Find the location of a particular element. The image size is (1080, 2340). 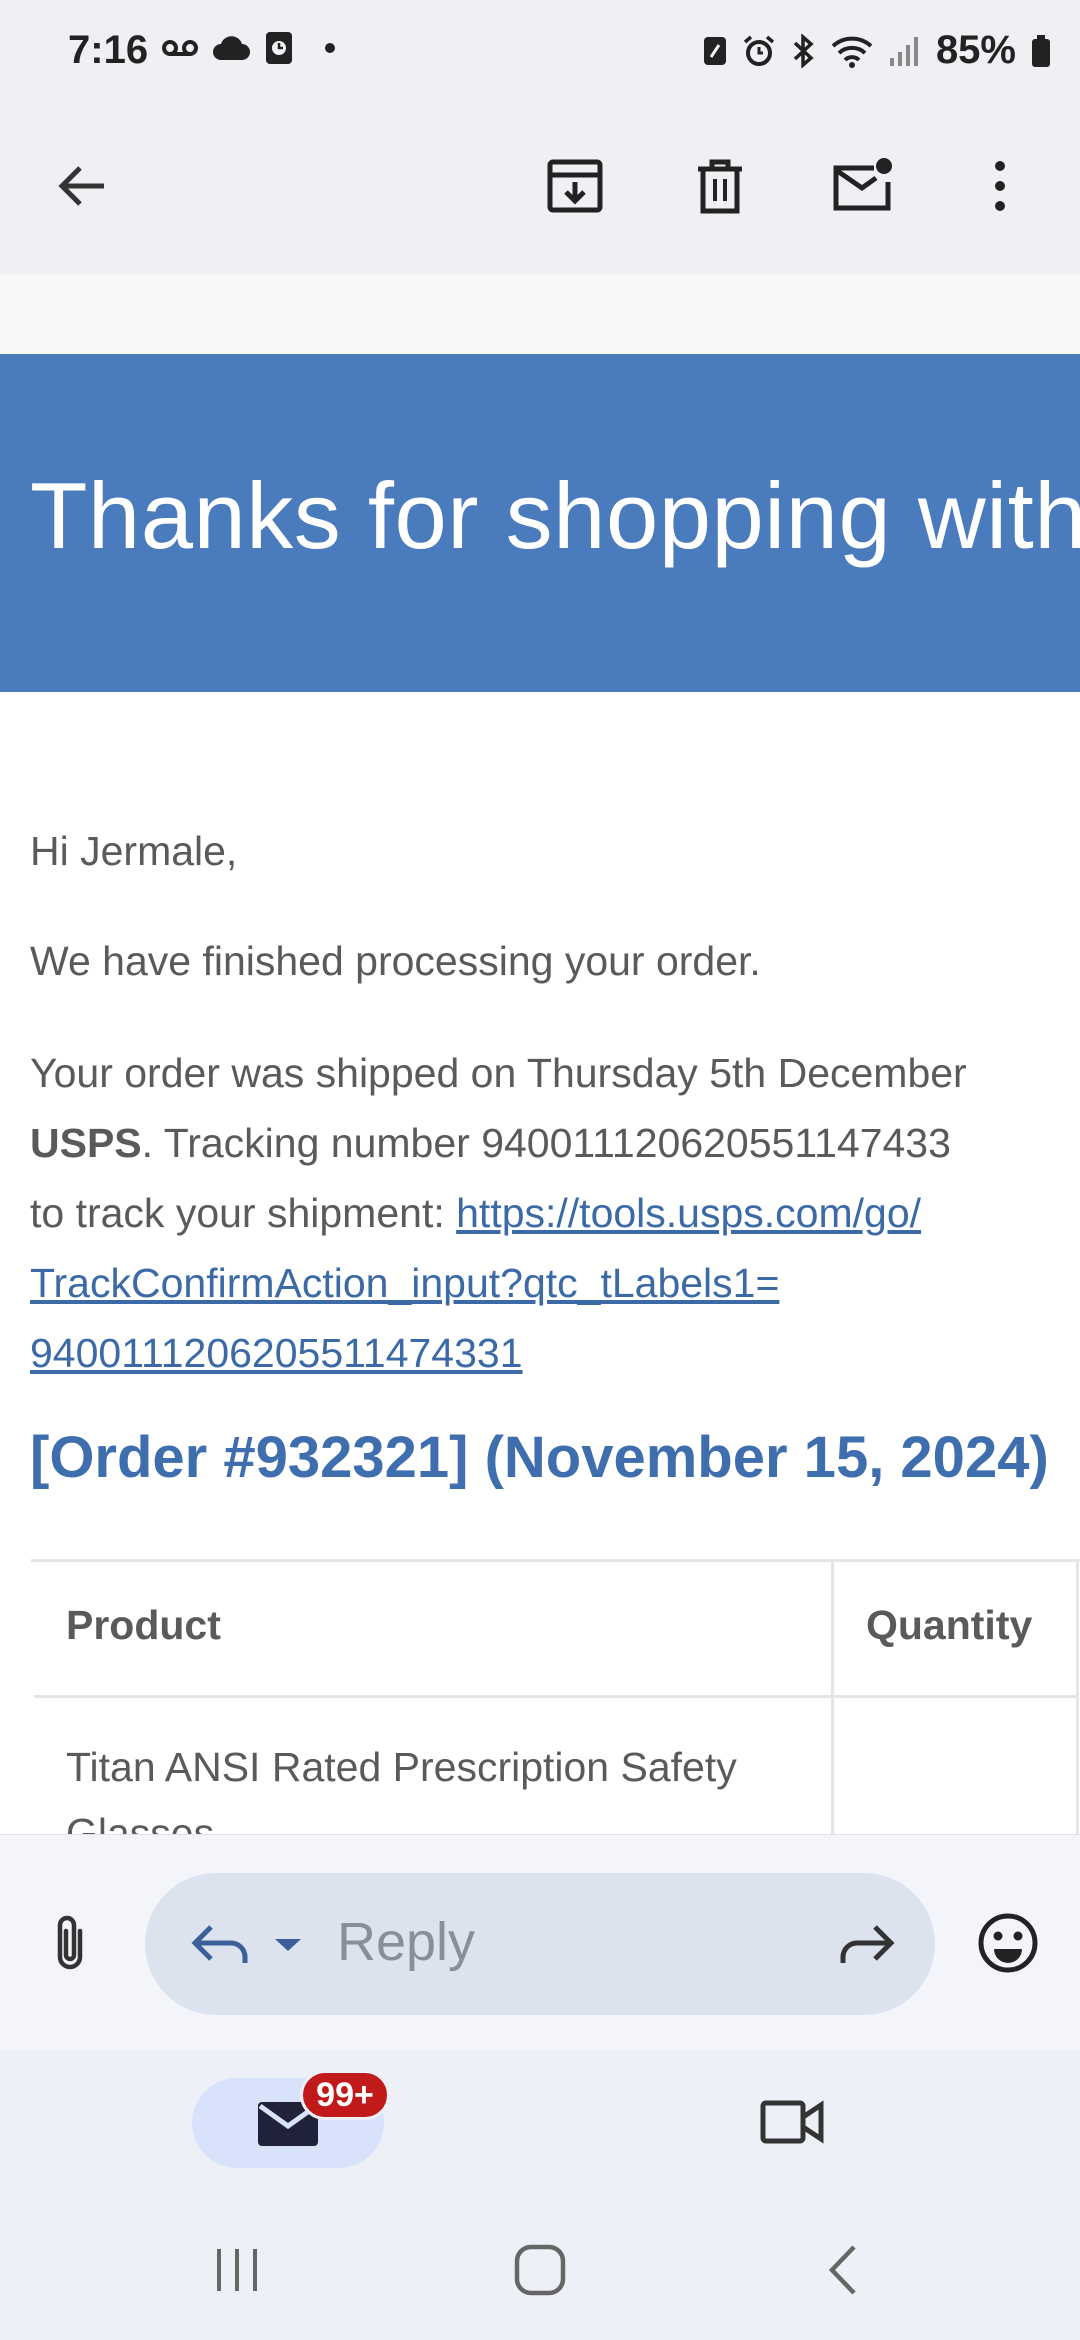

forward-button is located at coordinates (865, 1943).